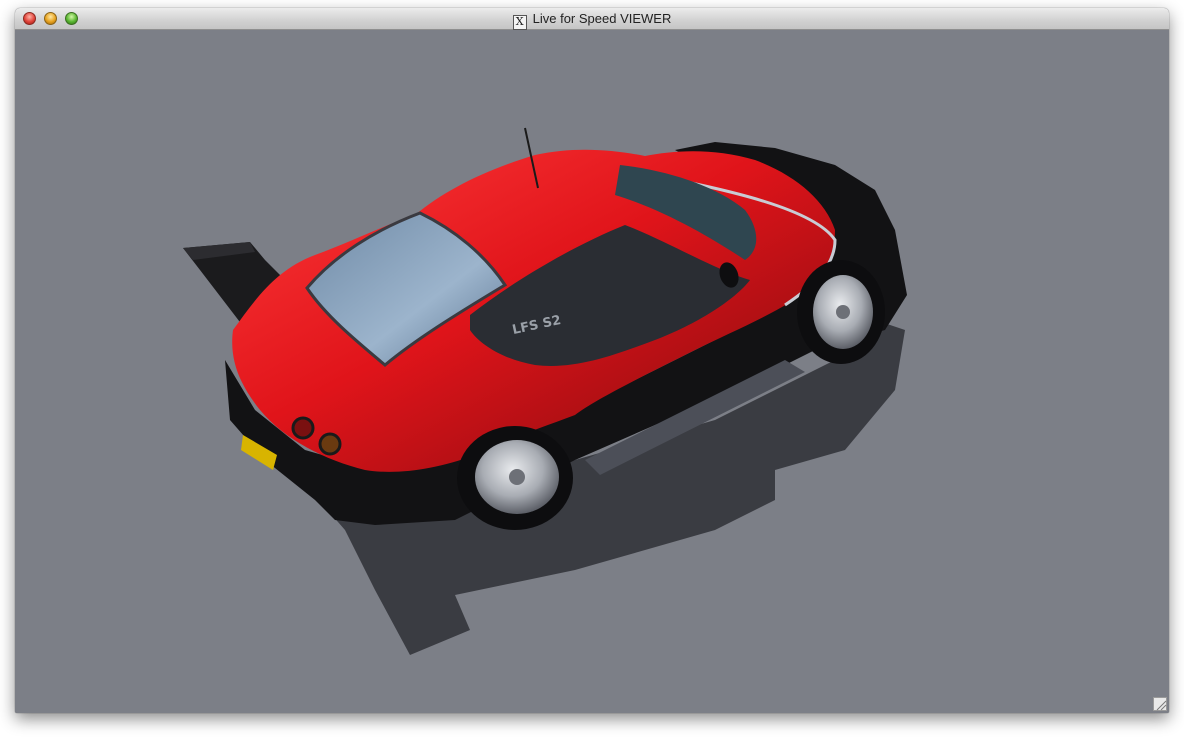 Image resolution: width=1184 pixels, height=737 pixels. What do you see at coordinates (519, 22) in the screenshot?
I see `x11-app-icon: X` at bounding box center [519, 22].